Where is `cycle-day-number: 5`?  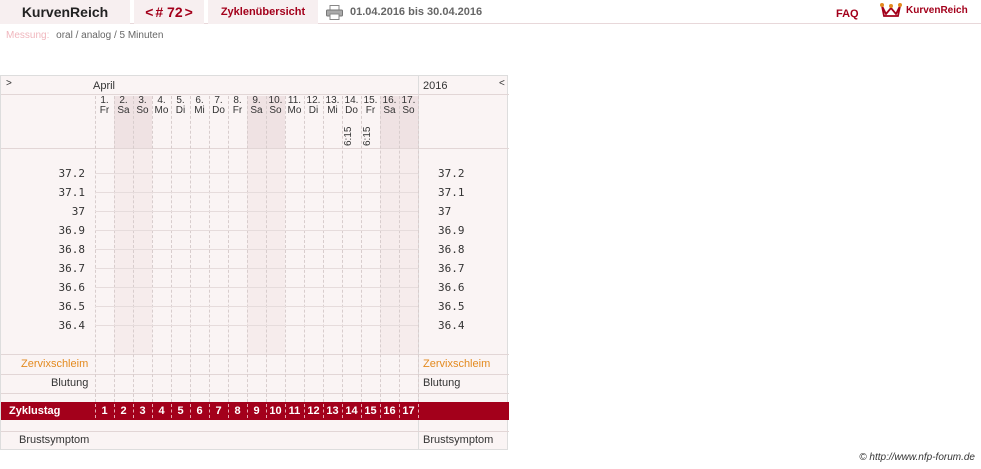
cycle-day-number: 5 is located at coordinates (180, 411).